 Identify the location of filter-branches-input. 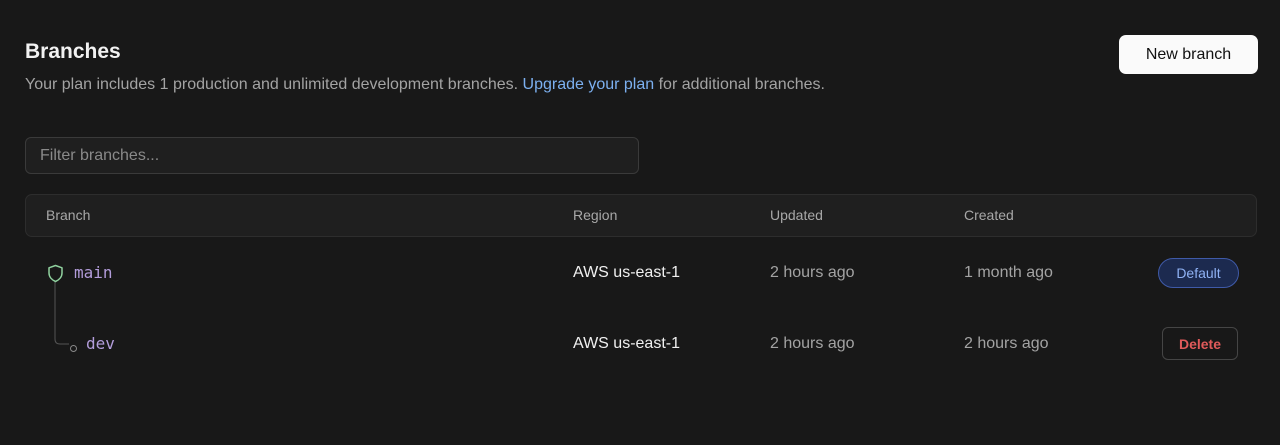
(332, 155).